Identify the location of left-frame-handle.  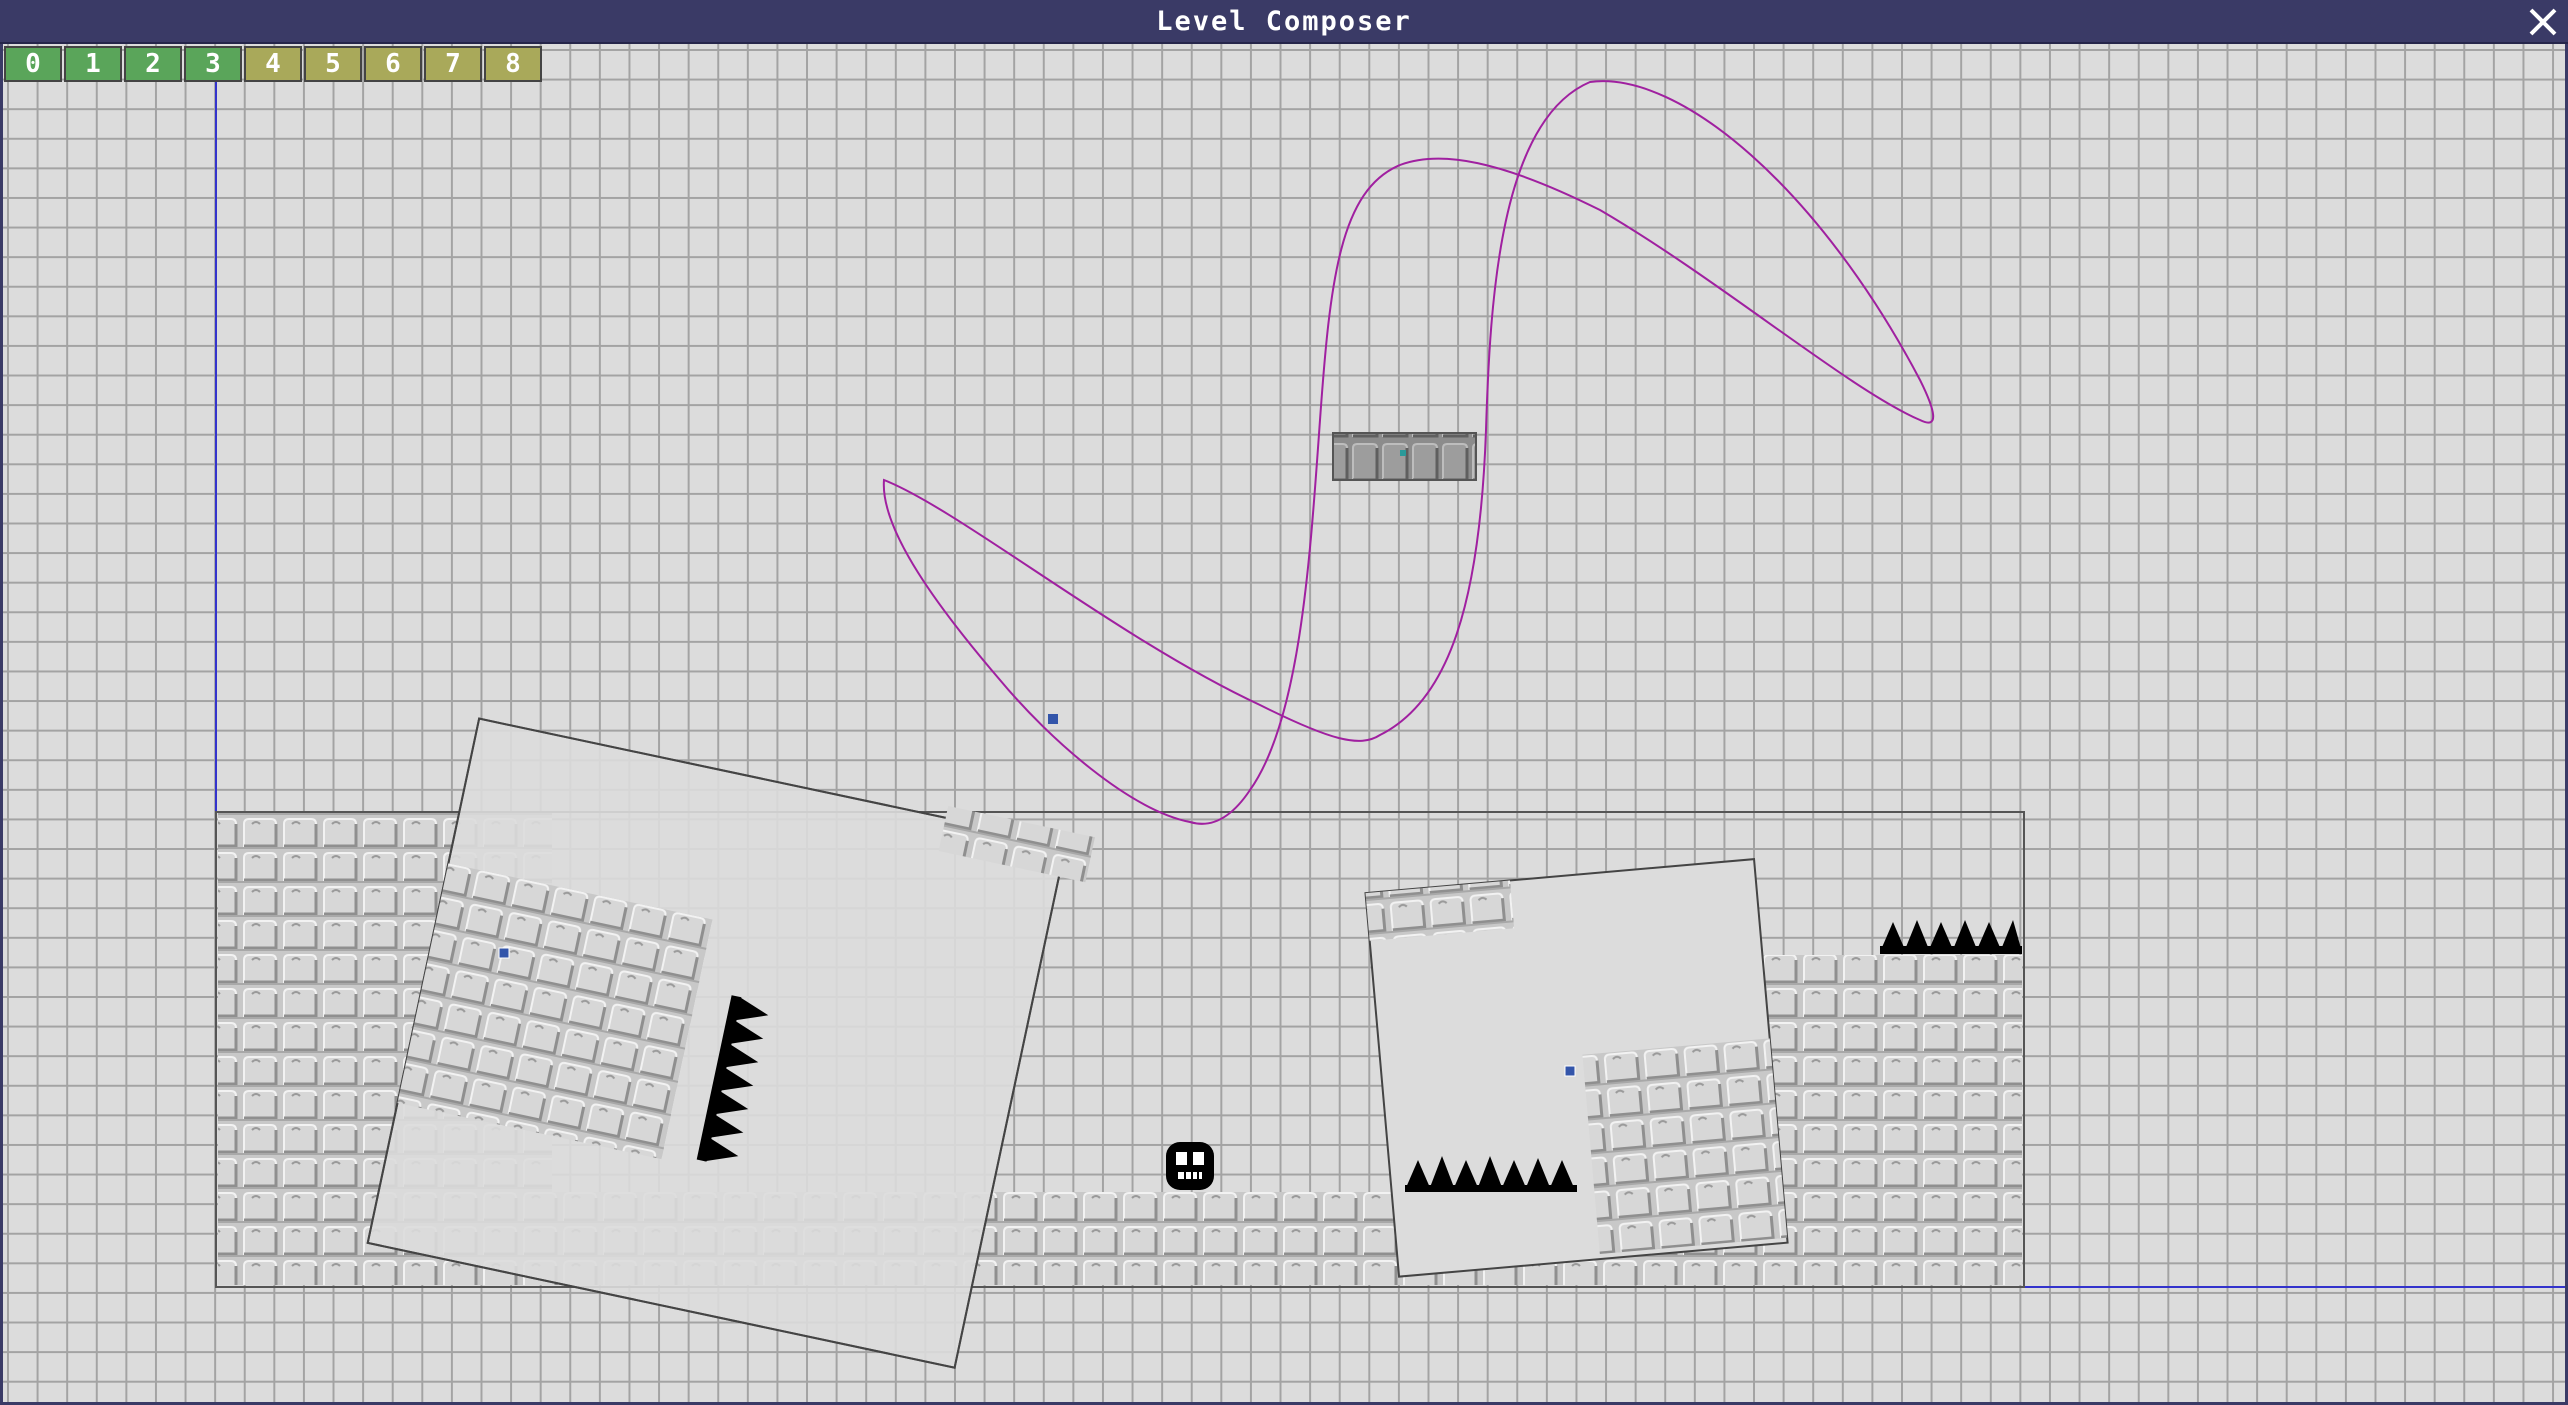
(504, 953).